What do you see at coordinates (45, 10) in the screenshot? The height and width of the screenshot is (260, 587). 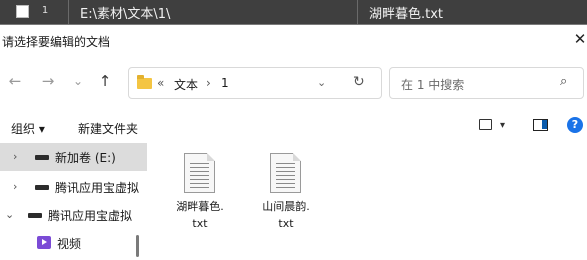 I see `row-index: 1` at bounding box center [45, 10].